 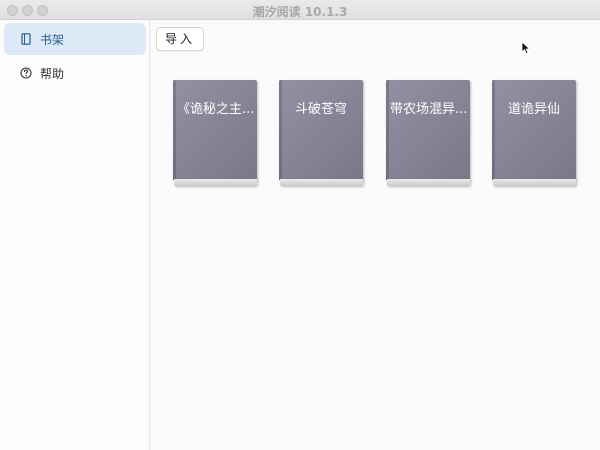 I want to click on title-bar: 潮汐阅读 10.1.3, so click(x=300, y=10).